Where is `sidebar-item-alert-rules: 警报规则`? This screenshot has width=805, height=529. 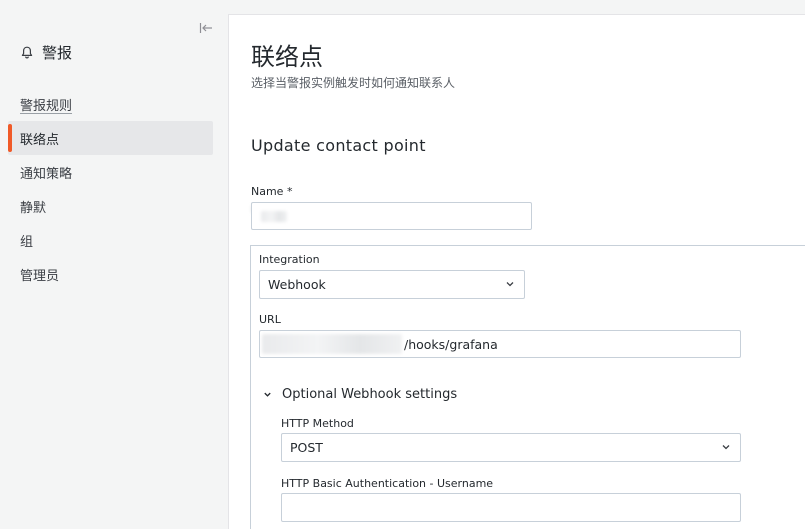
sidebar-item-alert-rules: 警报规则 is located at coordinates (110, 104).